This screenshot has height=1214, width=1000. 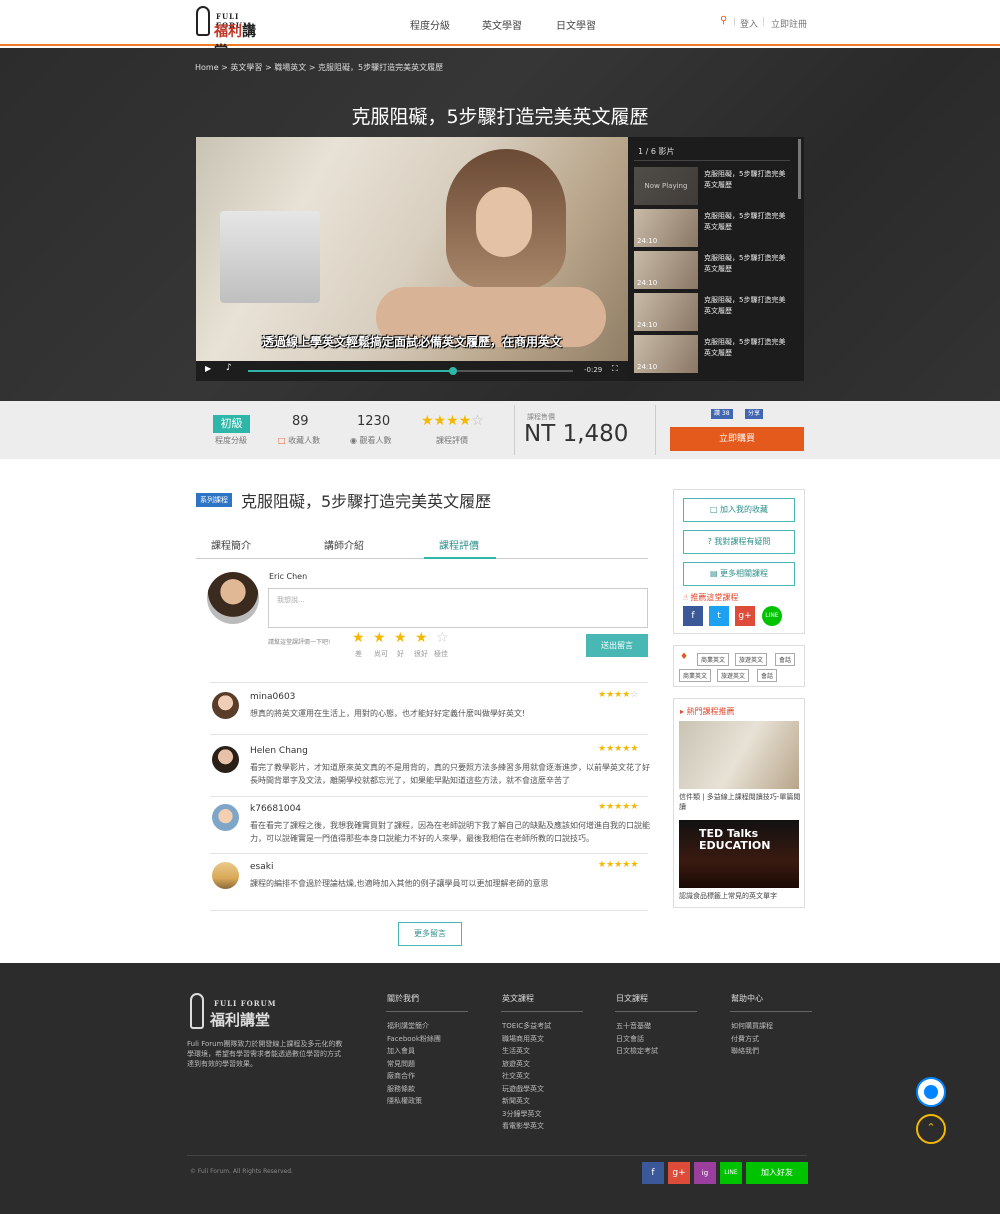 I want to click on playlist-scrollbar, so click(x=799, y=169).